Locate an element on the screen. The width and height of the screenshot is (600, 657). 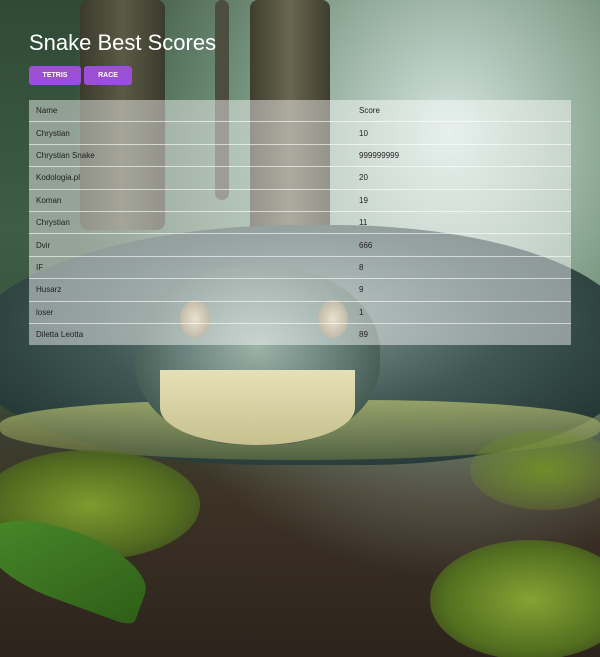
cell-score: 11 is located at coordinates (363, 223).